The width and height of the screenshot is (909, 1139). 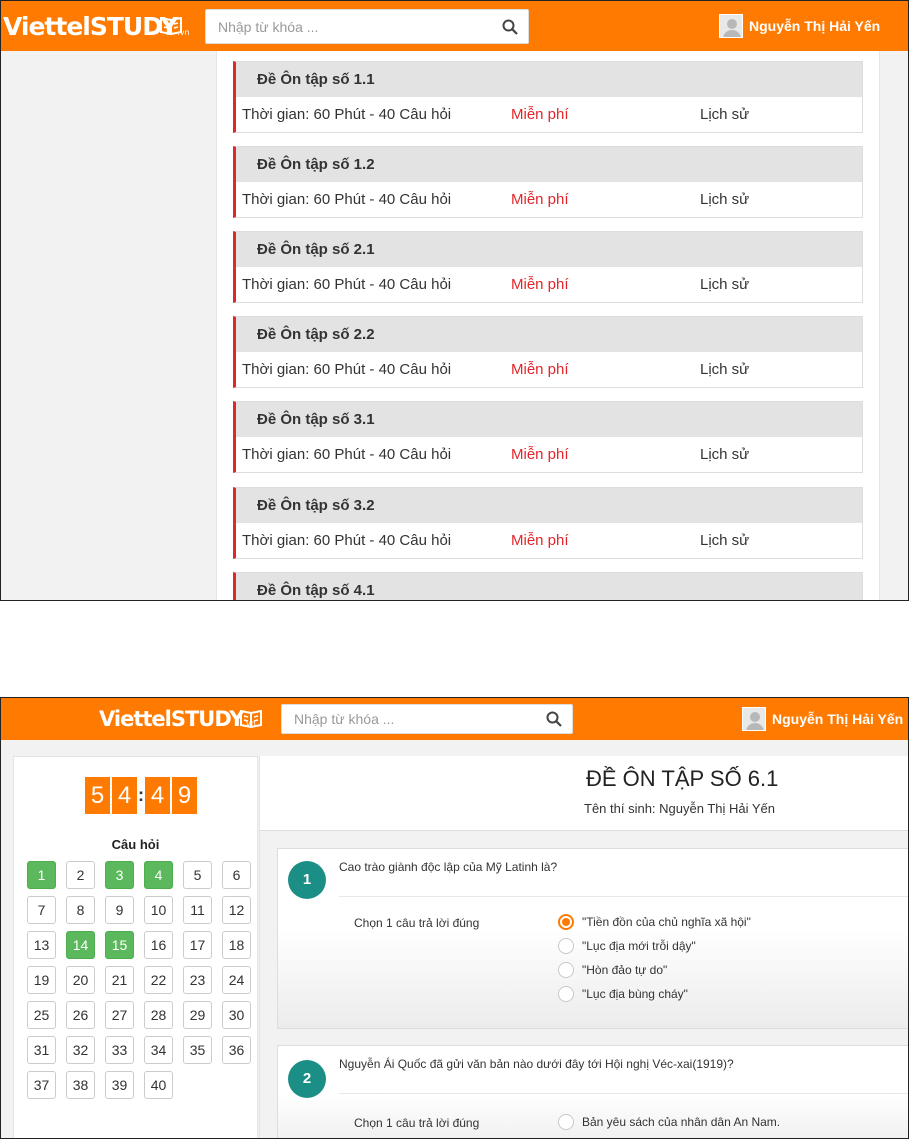 What do you see at coordinates (158, 910) in the screenshot?
I see `question-nav-button: 10` at bounding box center [158, 910].